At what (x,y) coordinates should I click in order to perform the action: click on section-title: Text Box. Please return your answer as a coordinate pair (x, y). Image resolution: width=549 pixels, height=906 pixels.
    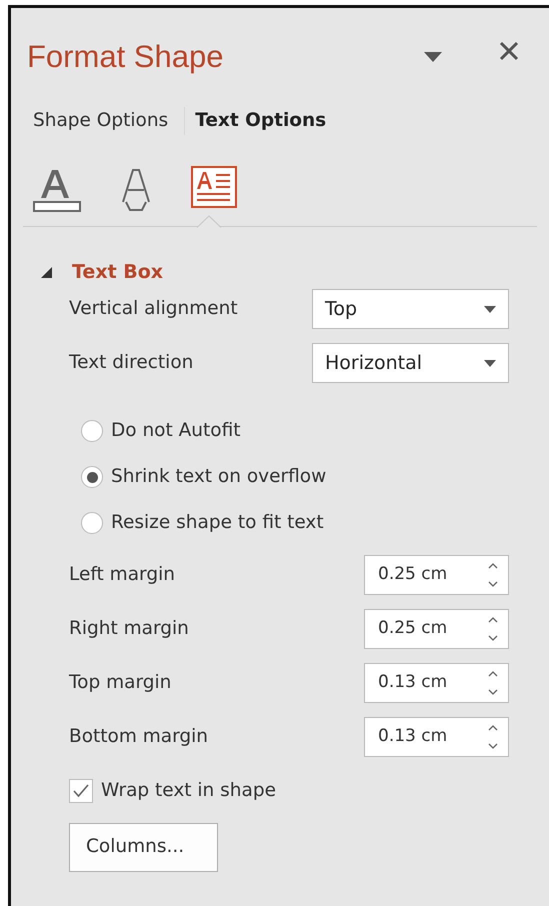
    Looking at the image, I should click on (118, 272).